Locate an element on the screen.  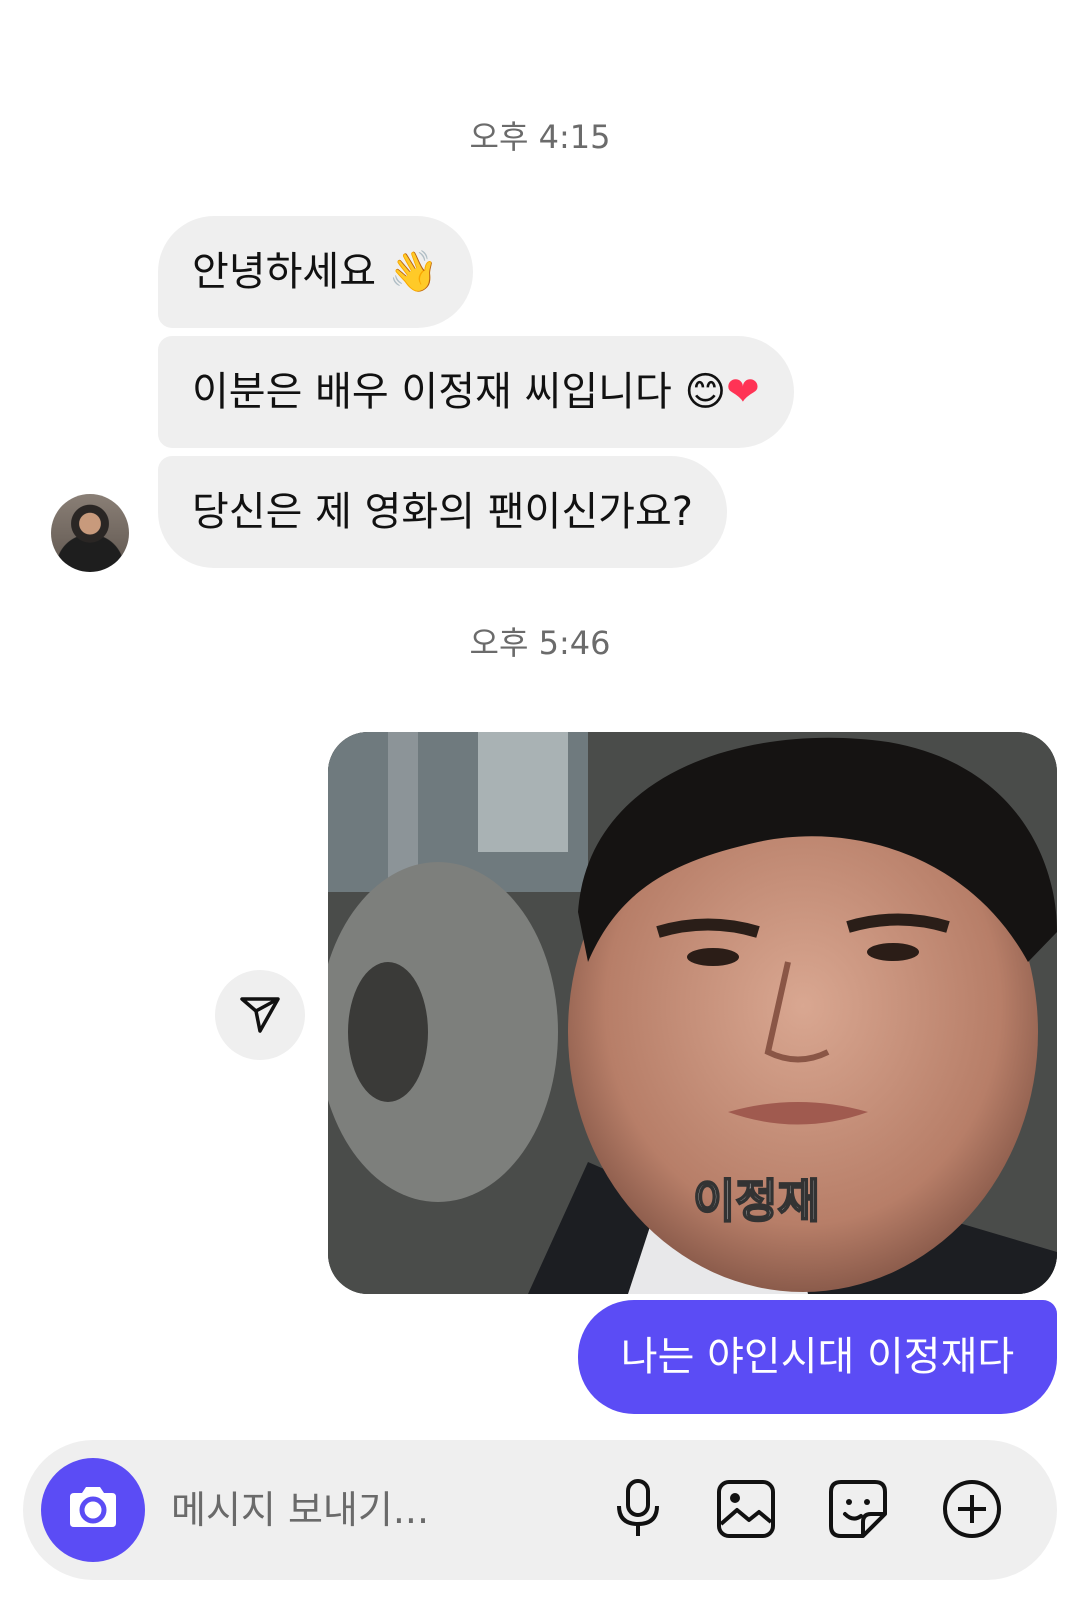
outgoing-message: 나는 야인시대 이정재다 is located at coordinates (817, 1357).